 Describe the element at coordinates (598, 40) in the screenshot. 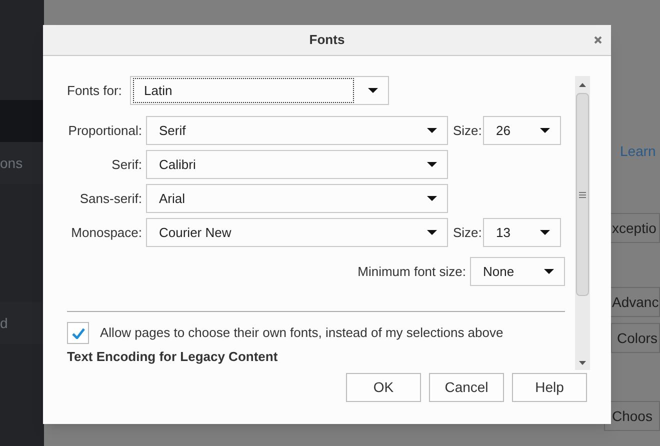

I see `close-icon` at that location.